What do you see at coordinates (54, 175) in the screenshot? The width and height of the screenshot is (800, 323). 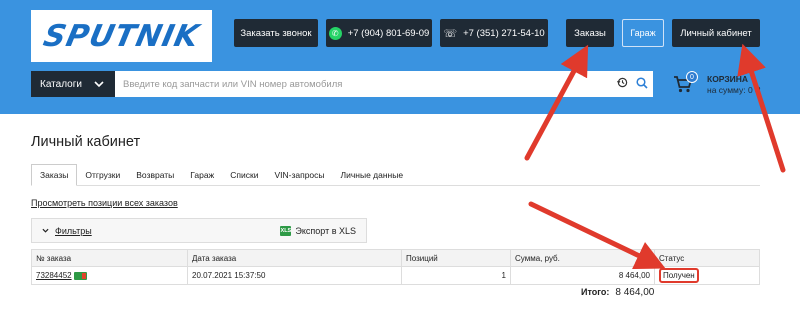 I see `tab-orders: Заказы` at bounding box center [54, 175].